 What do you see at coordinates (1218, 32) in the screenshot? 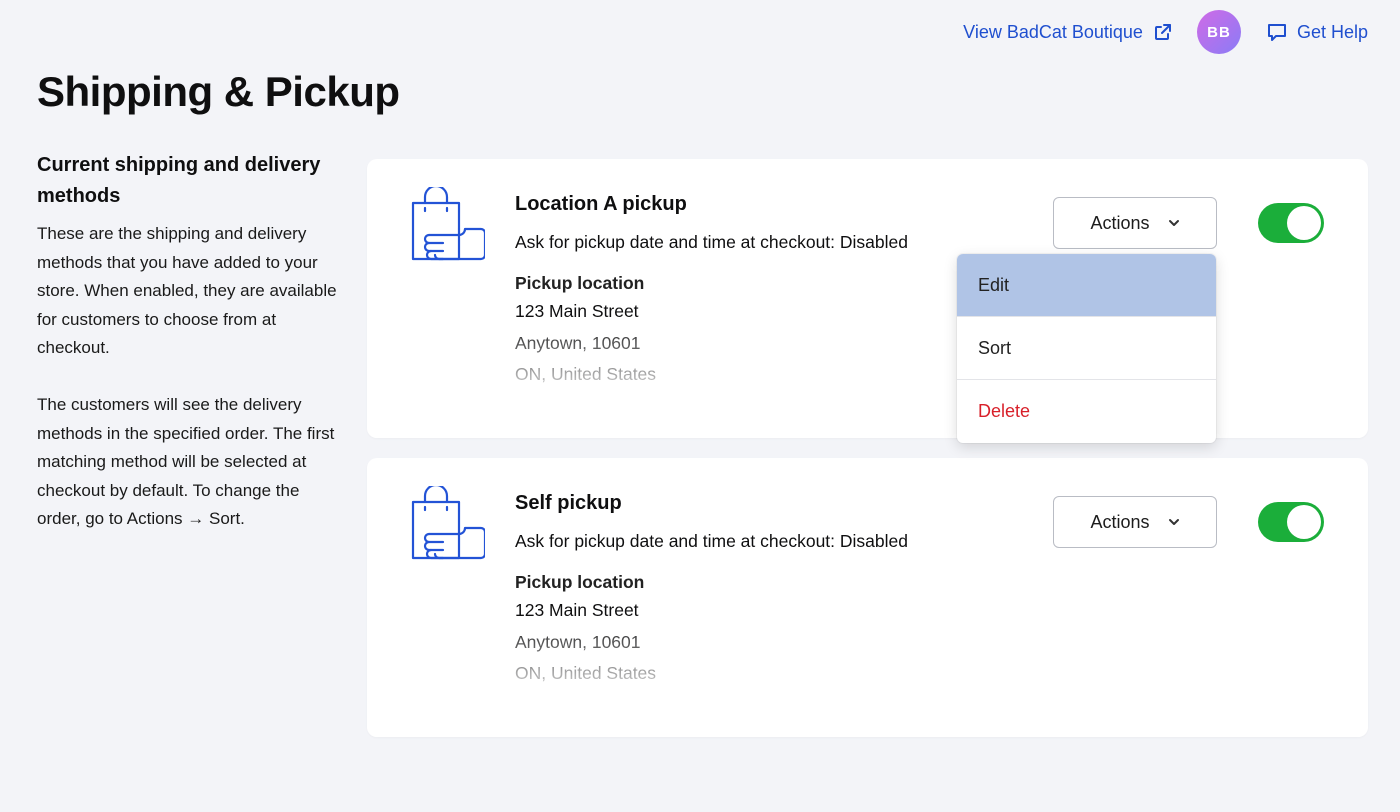
I see `avatar: BB` at bounding box center [1218, 32].